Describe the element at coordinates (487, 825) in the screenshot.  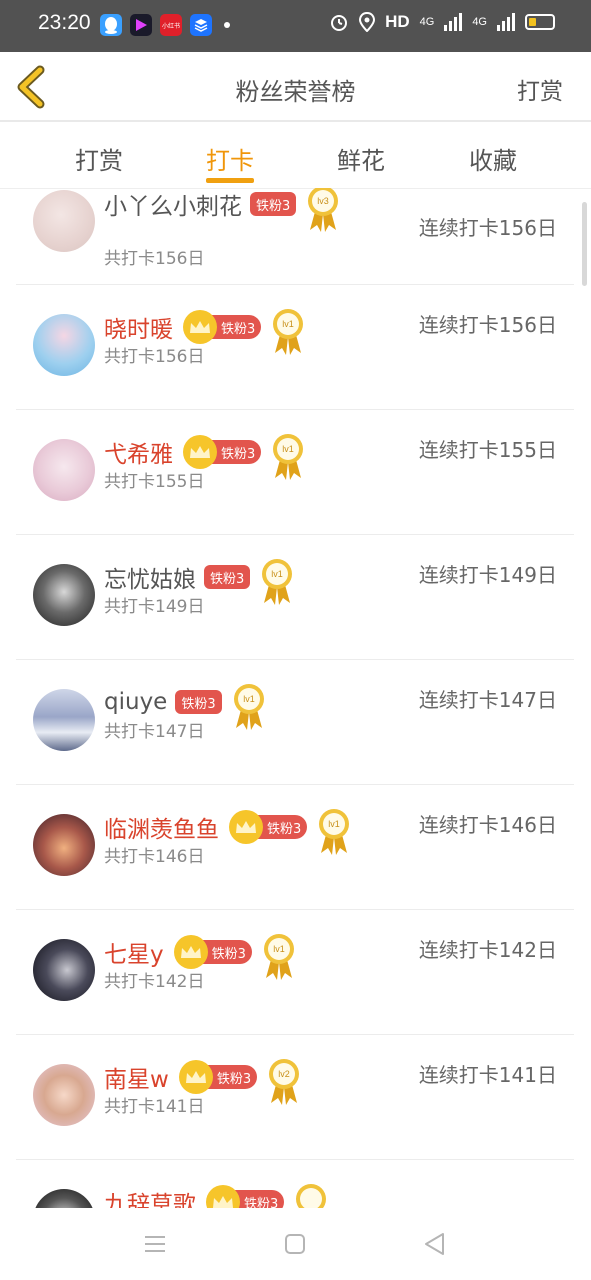
I see `consecutive-checkin-days: 连续打卡146日` at that location.